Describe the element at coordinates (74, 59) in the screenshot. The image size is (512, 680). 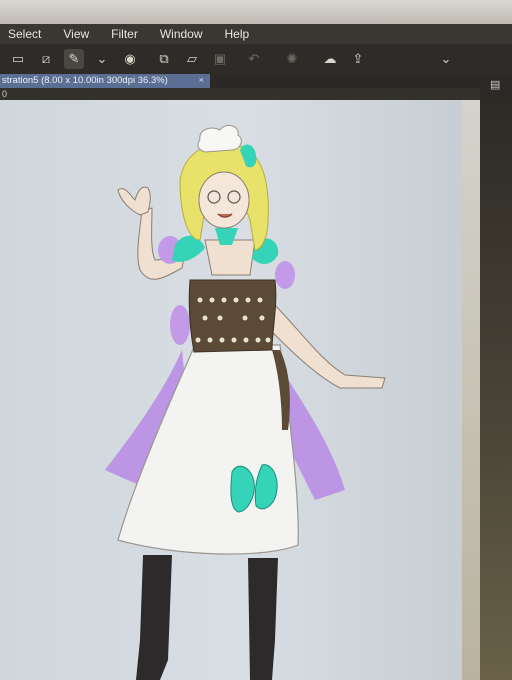
I see `pen-tool-icon: ✎` at that location.